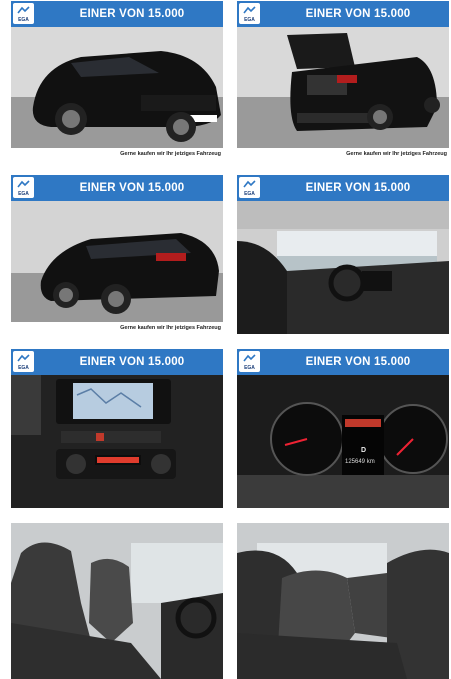 The width and height of the screenshot is (451, 679). I want to click on console-photo, so click(117, 441).